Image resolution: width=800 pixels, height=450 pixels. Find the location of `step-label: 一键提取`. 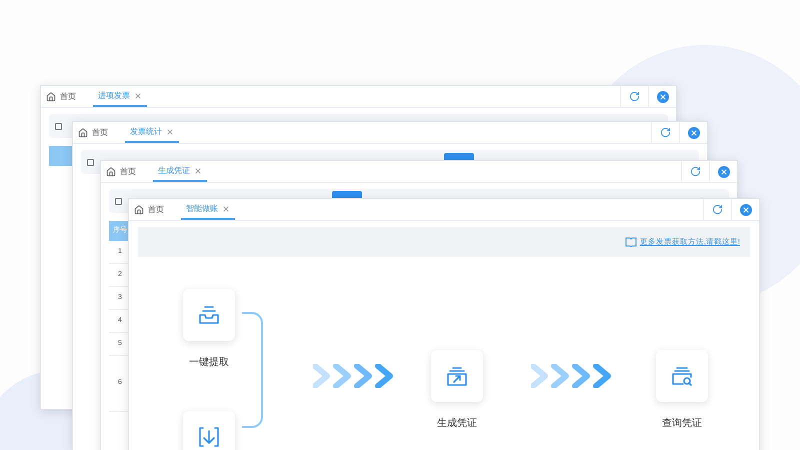

step-label: 一键提取 is located at coordinates (209, 363).